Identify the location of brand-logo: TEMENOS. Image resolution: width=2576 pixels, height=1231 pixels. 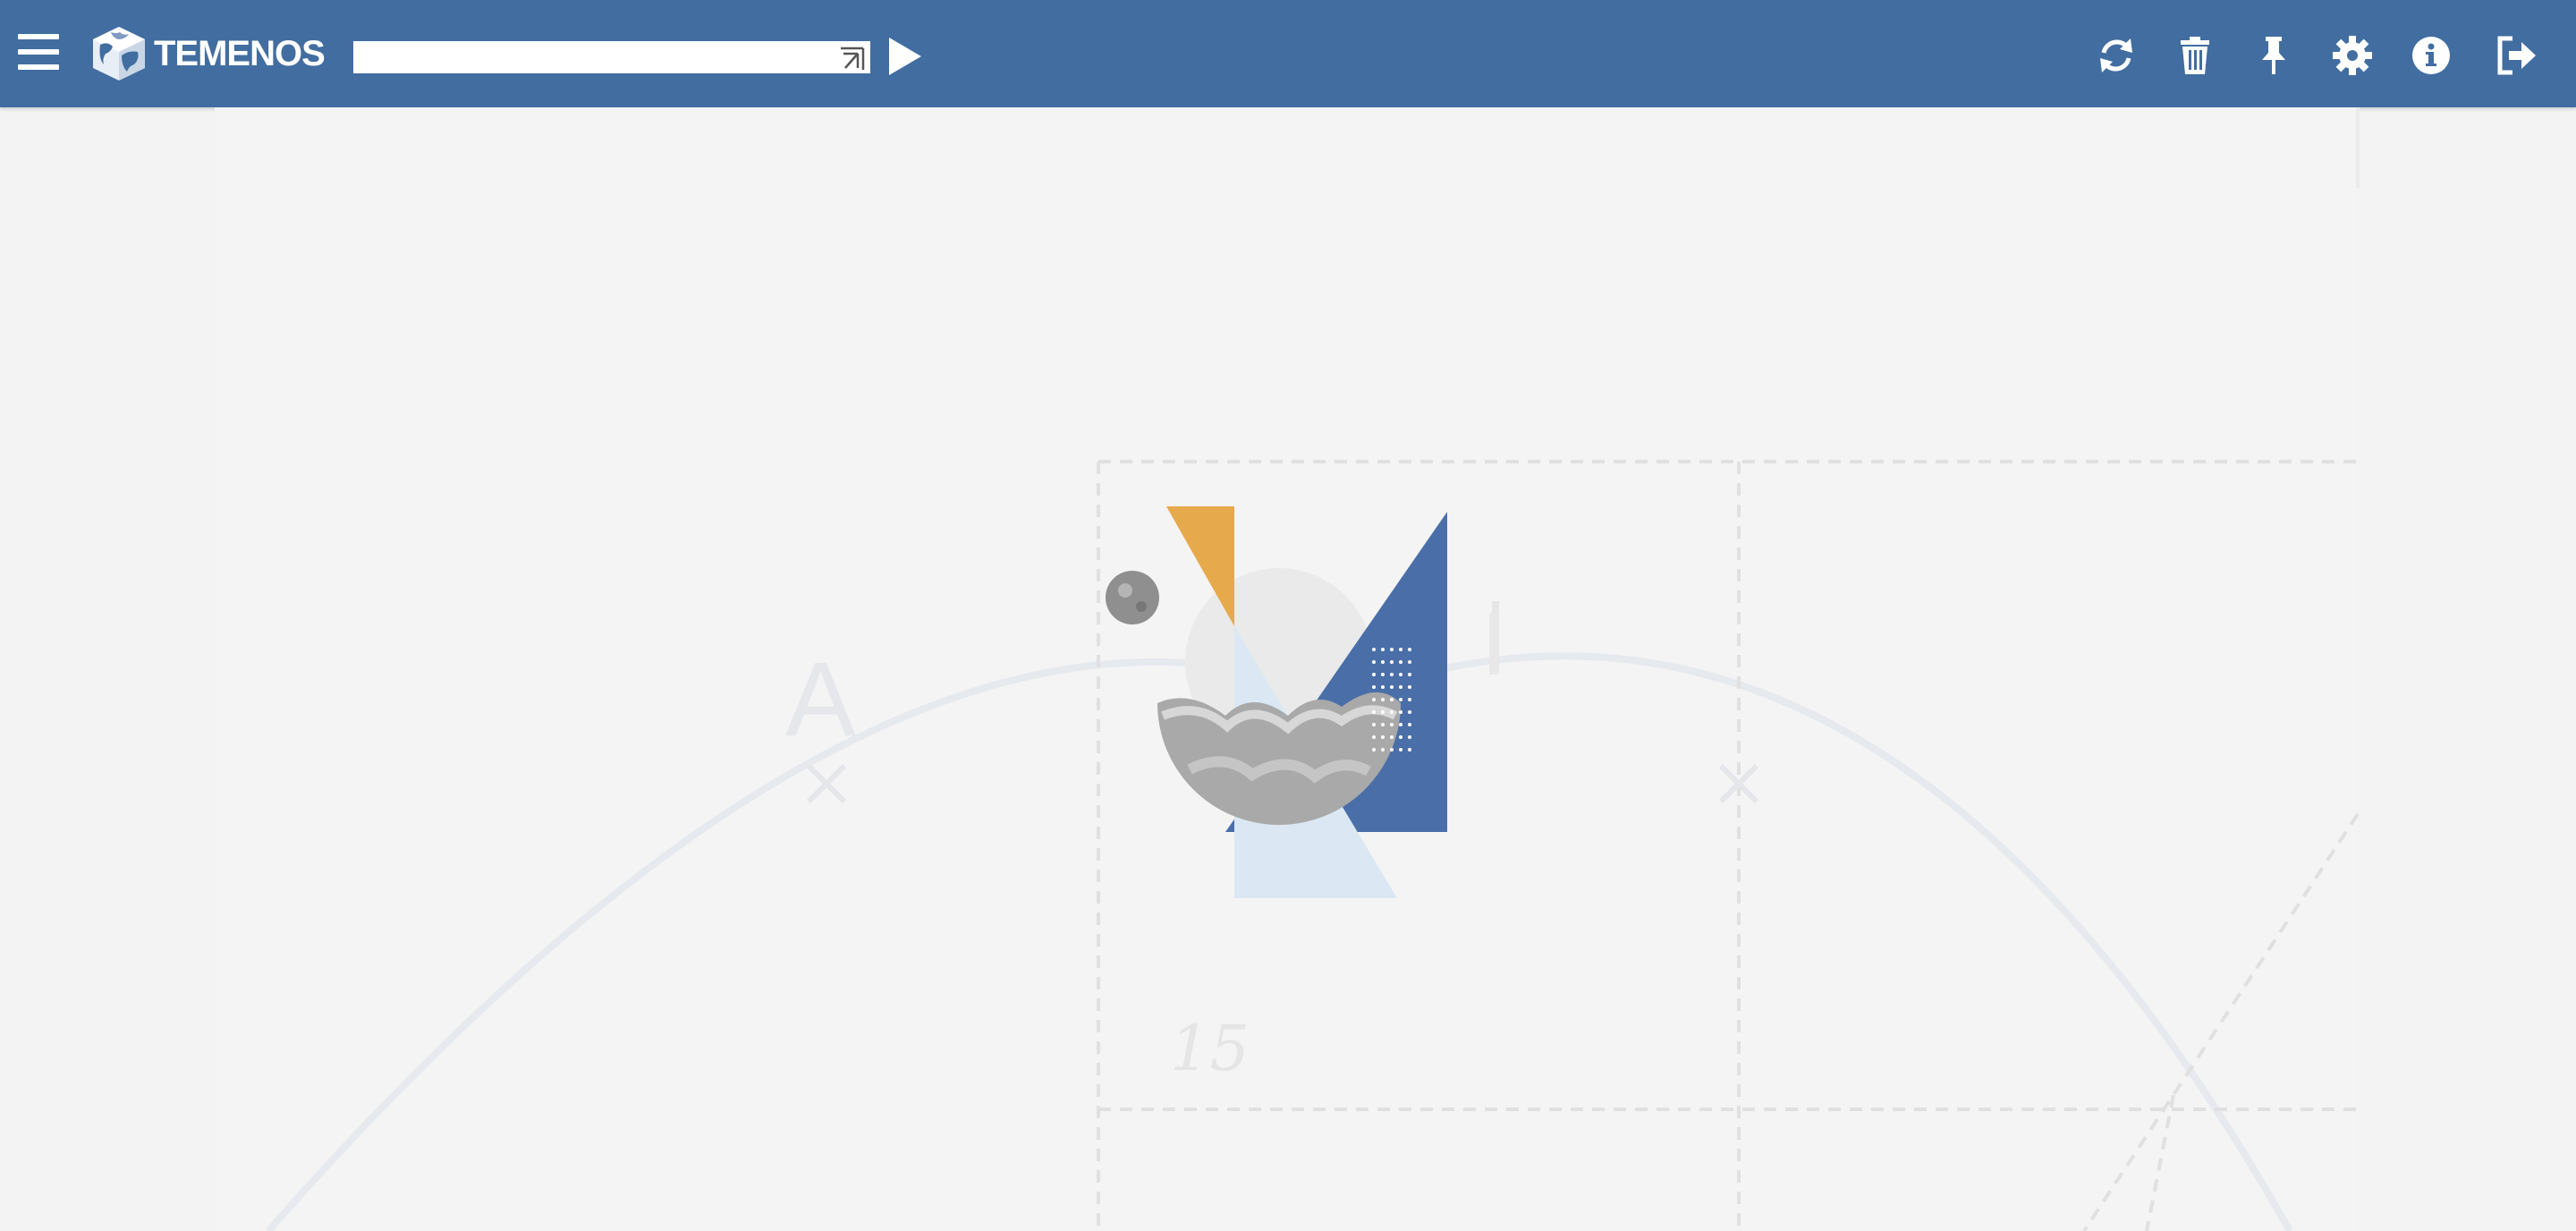
(208, 53).